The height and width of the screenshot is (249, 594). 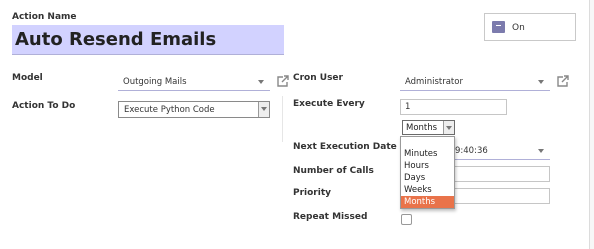 I want to click on action-to-do-value: Execute Python Code, so click(x=169, y=110).